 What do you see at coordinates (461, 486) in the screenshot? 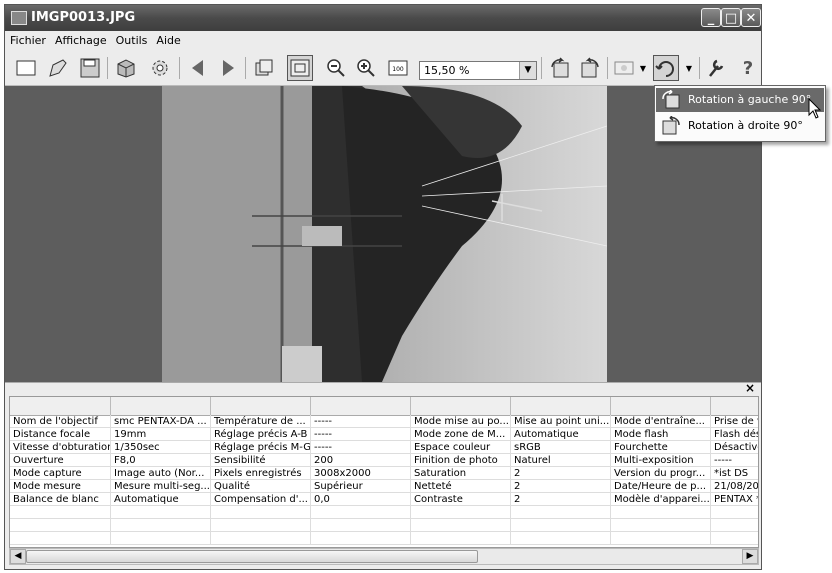
I see `table-cell: Netteté` at bounding box center [461, 486].